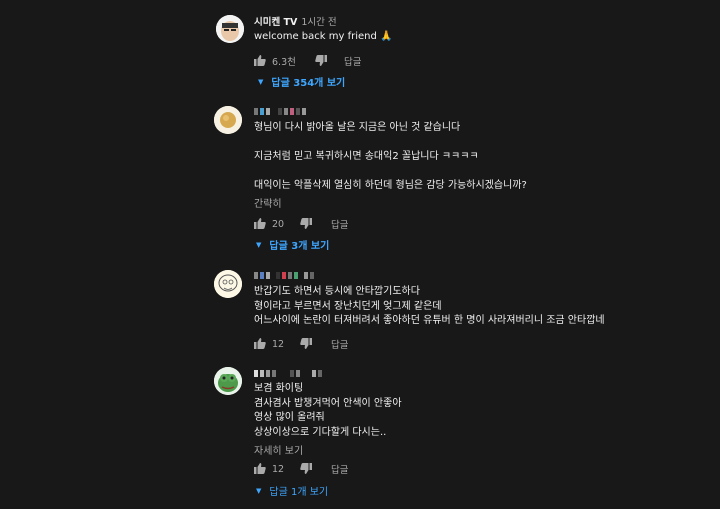  What do you see at coordinates (284, 62) in the screenshot?
I see `like-count: 6.3천` at bounding box center [284, 62].